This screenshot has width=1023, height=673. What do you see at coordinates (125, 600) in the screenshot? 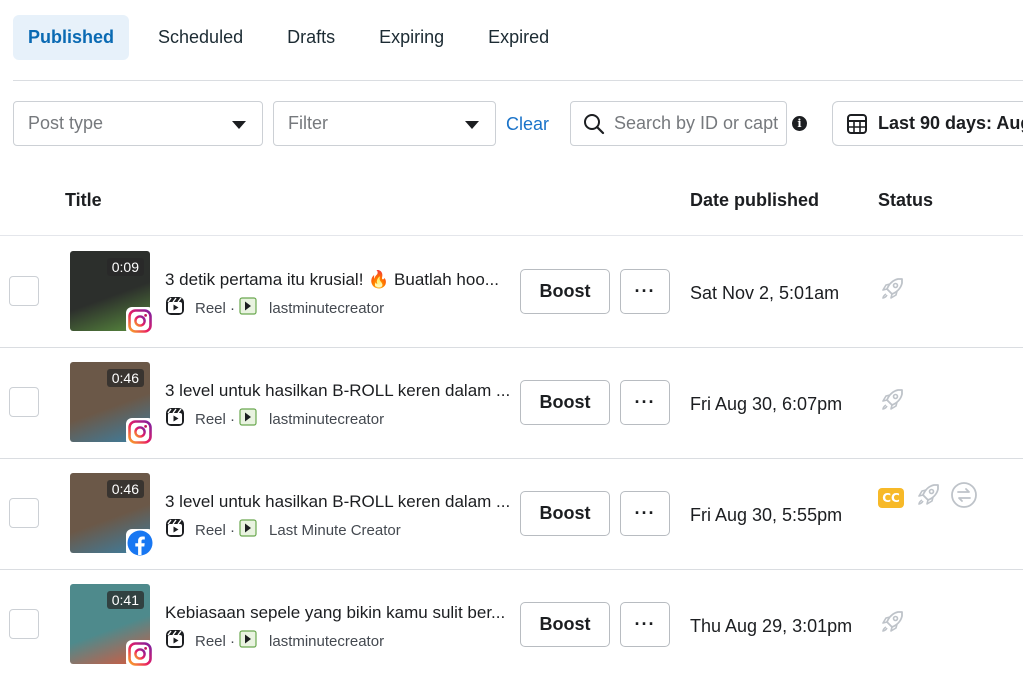
I see `video-duration: 0:41` at bounding box center [125, 600].